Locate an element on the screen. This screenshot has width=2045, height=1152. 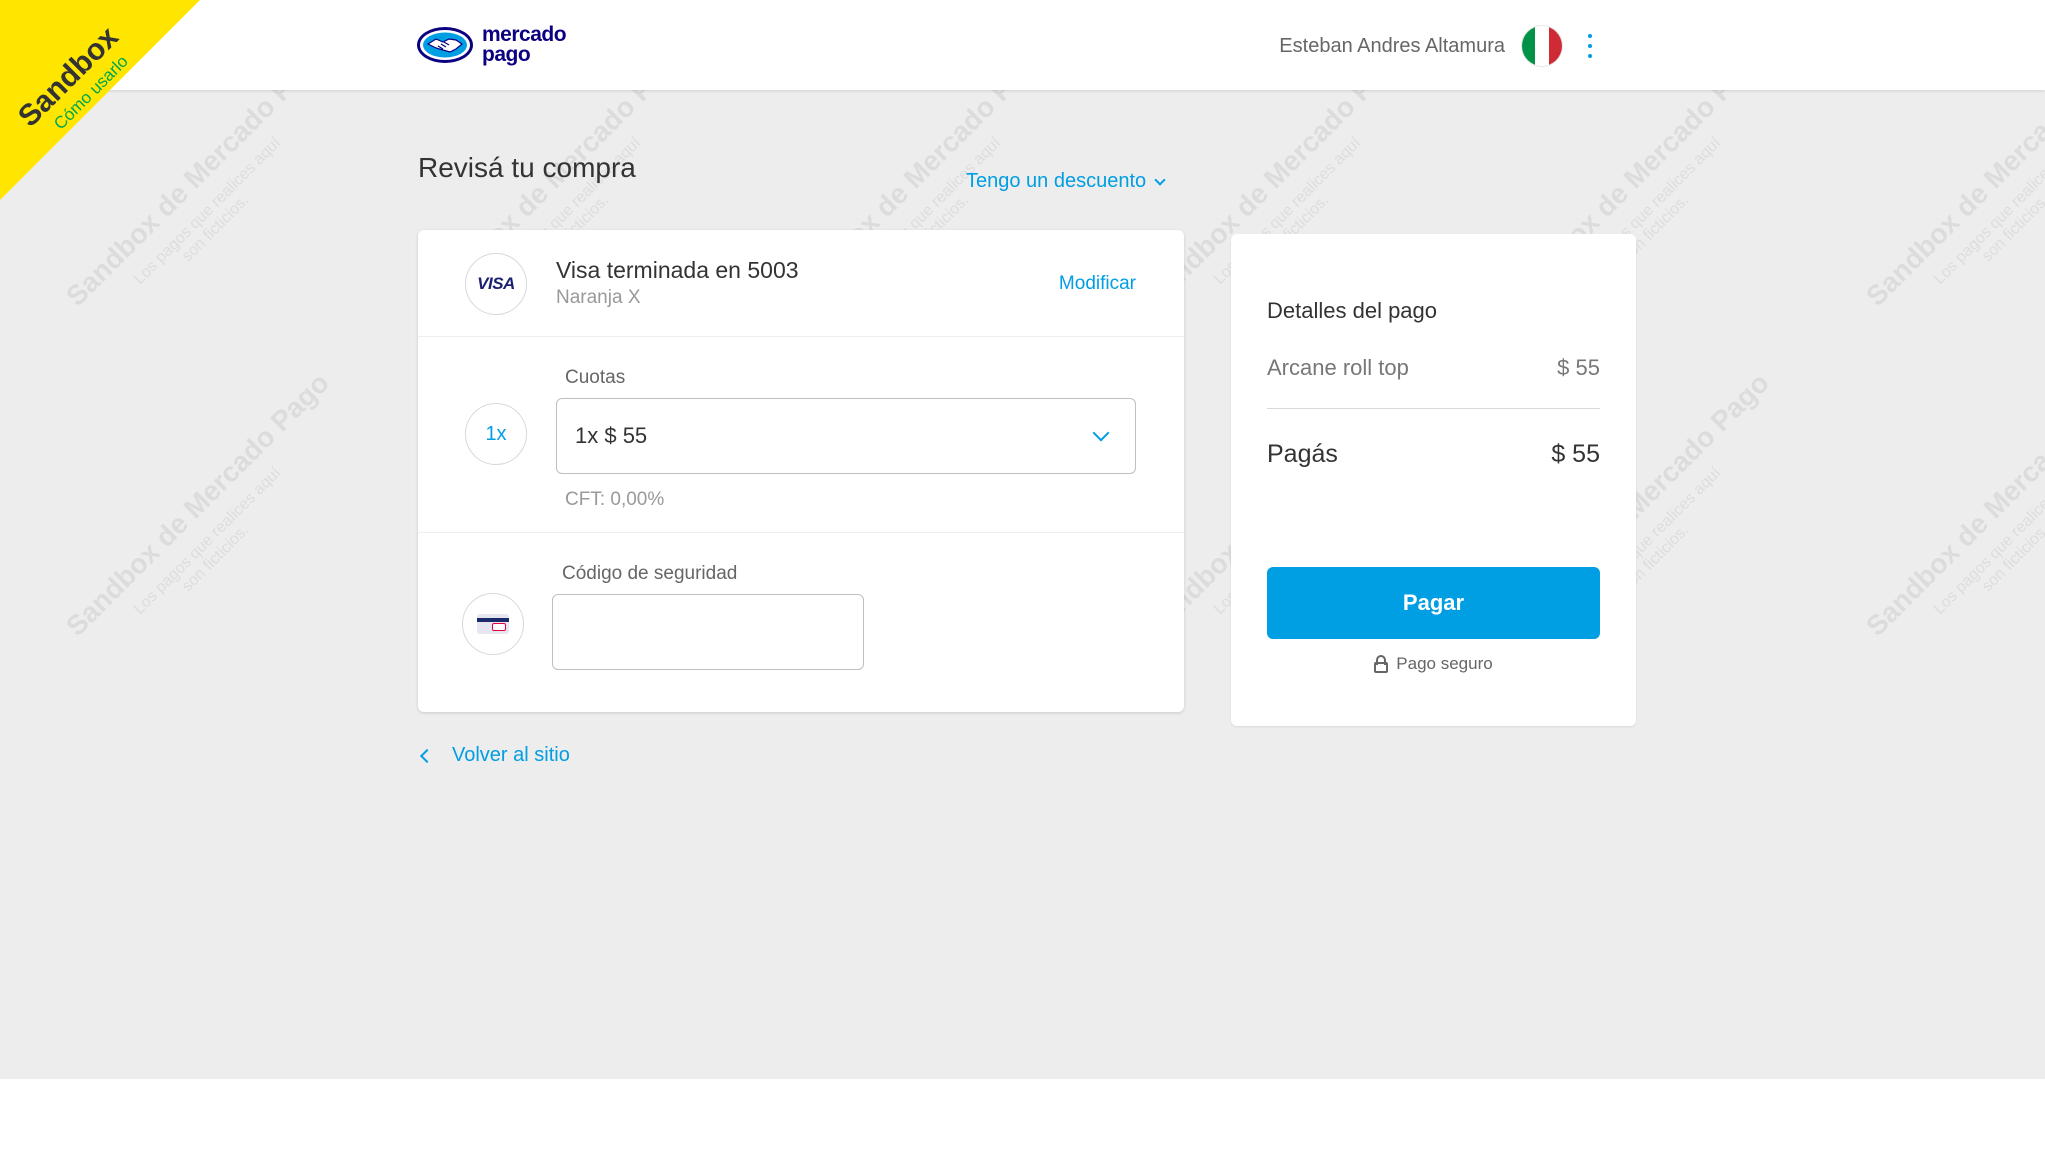
secure-payment-label: Pago seguro is located at coordinates (1444, 663).